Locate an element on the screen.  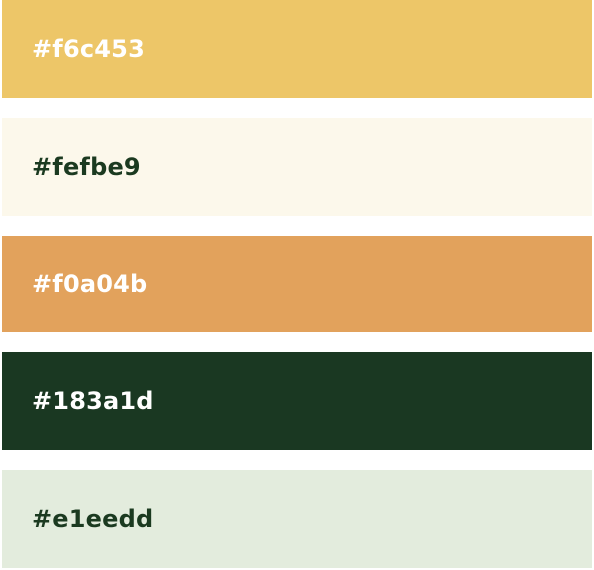
swatch-label: #e1eedd is located at coordinates (93, 519).